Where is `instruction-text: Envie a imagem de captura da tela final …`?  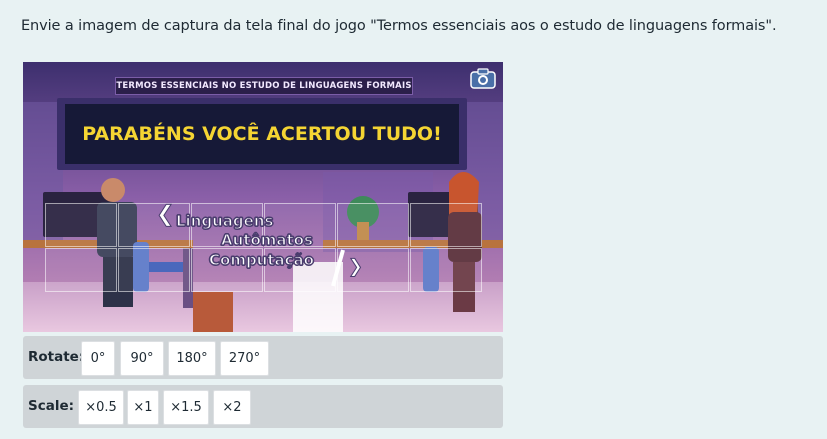 instruction-text: Envie a imagem de captura da tela final … is located at coordinates (399, 26).